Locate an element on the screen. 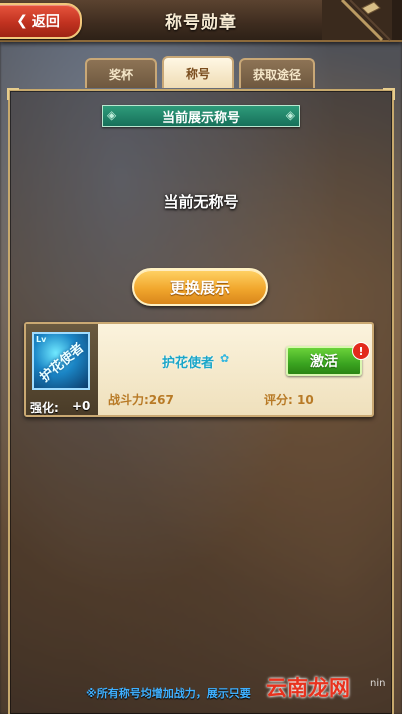 The image size is (402, 714). alert-badge: ! is located at coordinates (361, 351).